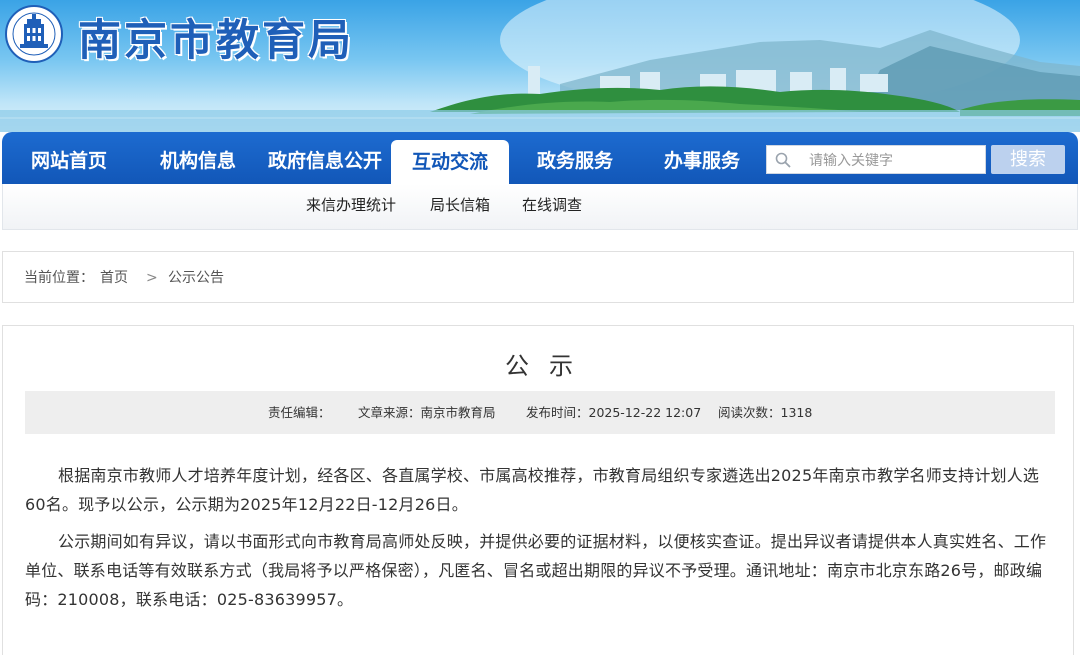 The width and height of the screenshot is (1080, 655). I want to click on breadcrumb-current-link: 公示公告, so click(196, 278).